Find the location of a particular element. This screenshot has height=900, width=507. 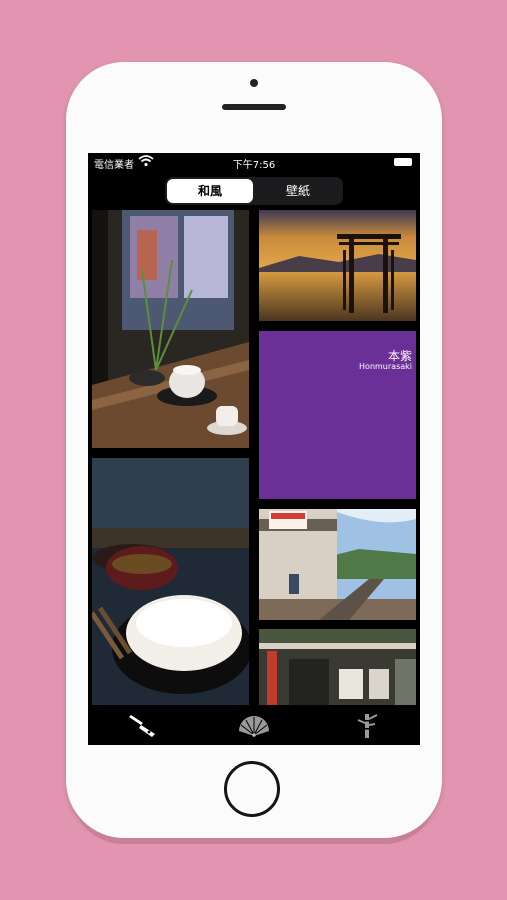

earpiece-speaker is located at coordinates (254, 107).